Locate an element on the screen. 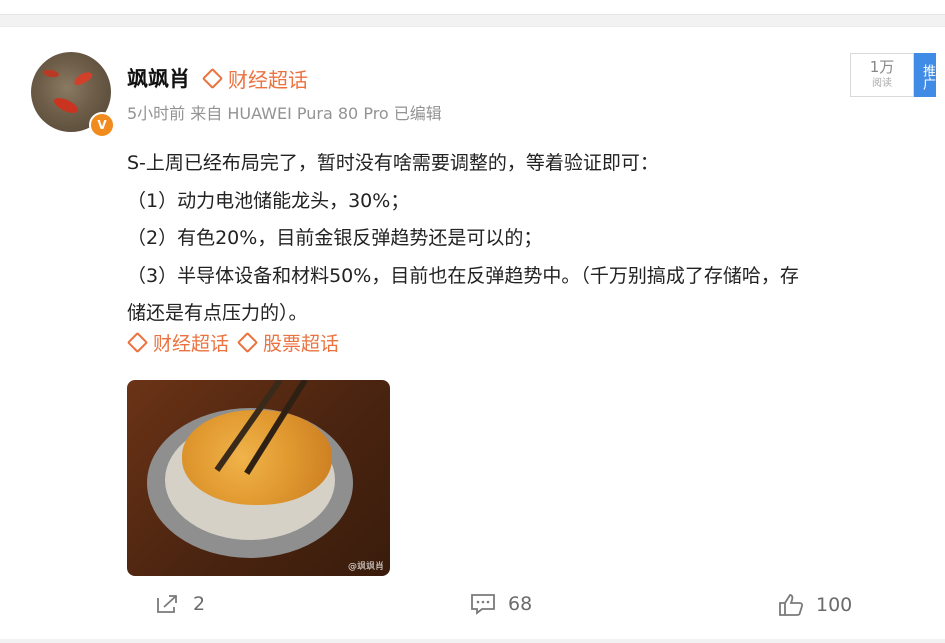 Image resolution: width=945 pixels, height=643 pixels. like-button: 100 is located at coordinates (815, 605).